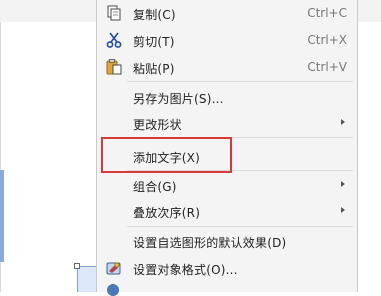 The height and width of the screenshot is (296, 381). What do you see at coordinates (227, 67) in the screenshot?
I see `menu-item-paste: 粘贴(P) Ctrl+V` at bounding box center [227, 67].